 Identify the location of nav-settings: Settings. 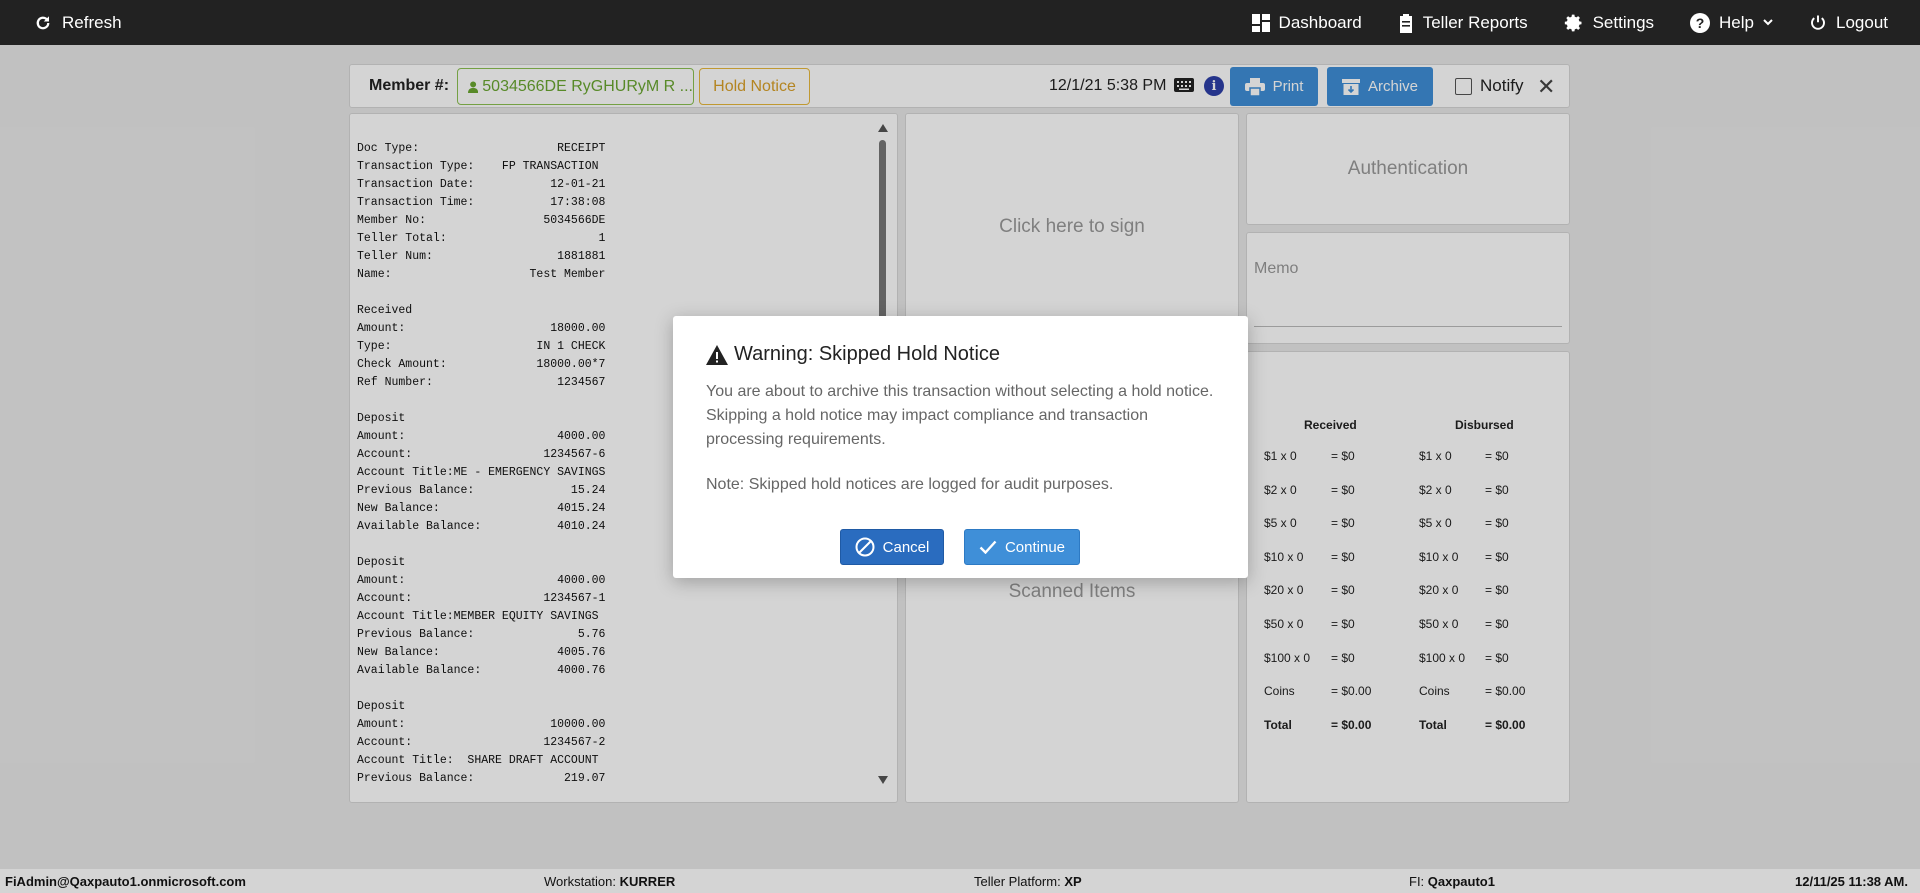
(1609, 22).